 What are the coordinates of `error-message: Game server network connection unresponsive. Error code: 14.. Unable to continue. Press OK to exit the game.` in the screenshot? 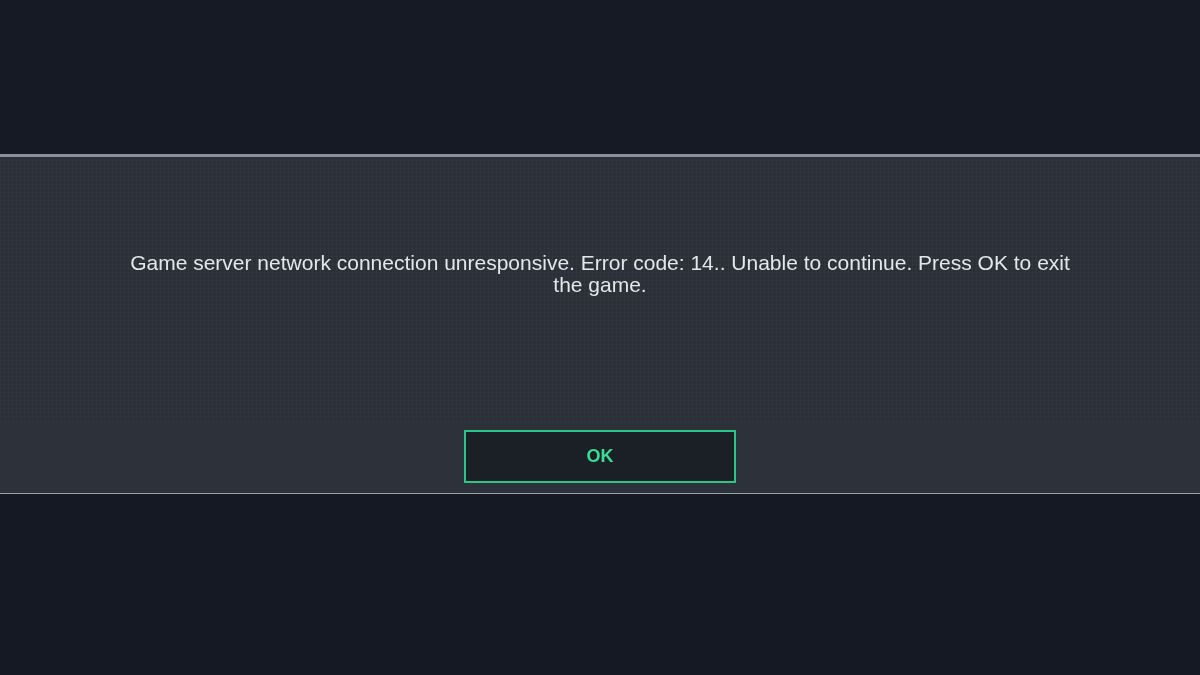 It's located at (600, 274).